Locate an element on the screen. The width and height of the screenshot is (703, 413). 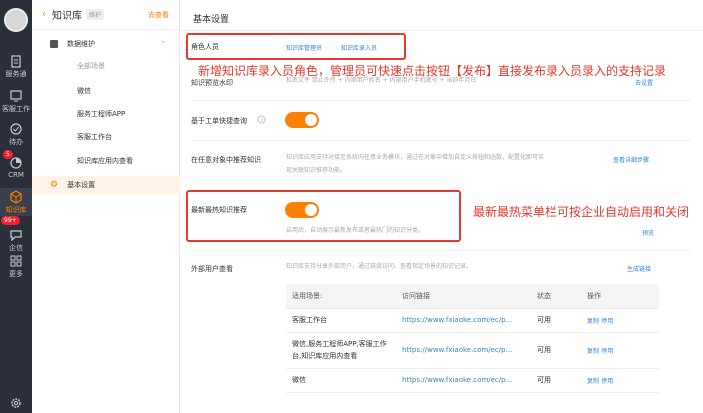
watermark-label: 知识预览水印 is located at coordinates (212, 83).